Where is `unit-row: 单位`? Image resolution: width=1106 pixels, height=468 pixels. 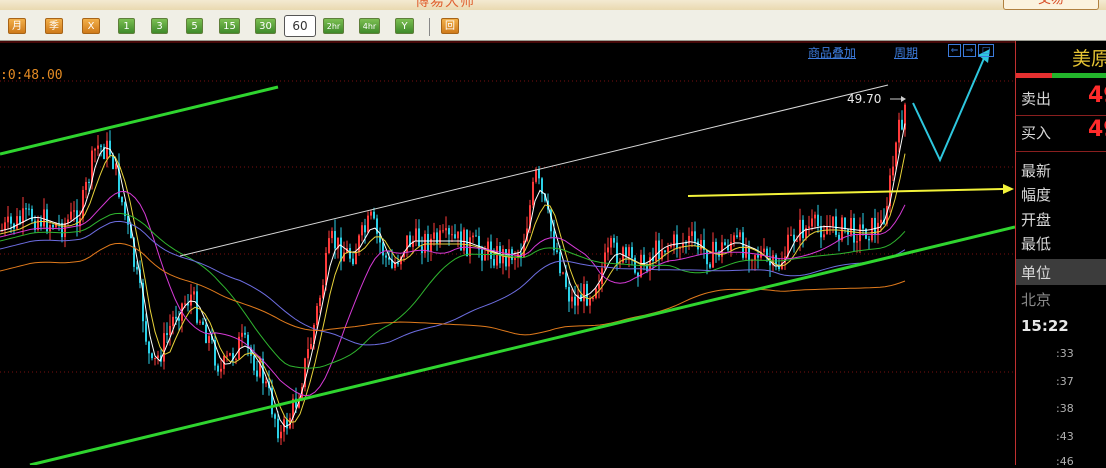 unit-row: 单位 is located at coordinates (1061, 272).